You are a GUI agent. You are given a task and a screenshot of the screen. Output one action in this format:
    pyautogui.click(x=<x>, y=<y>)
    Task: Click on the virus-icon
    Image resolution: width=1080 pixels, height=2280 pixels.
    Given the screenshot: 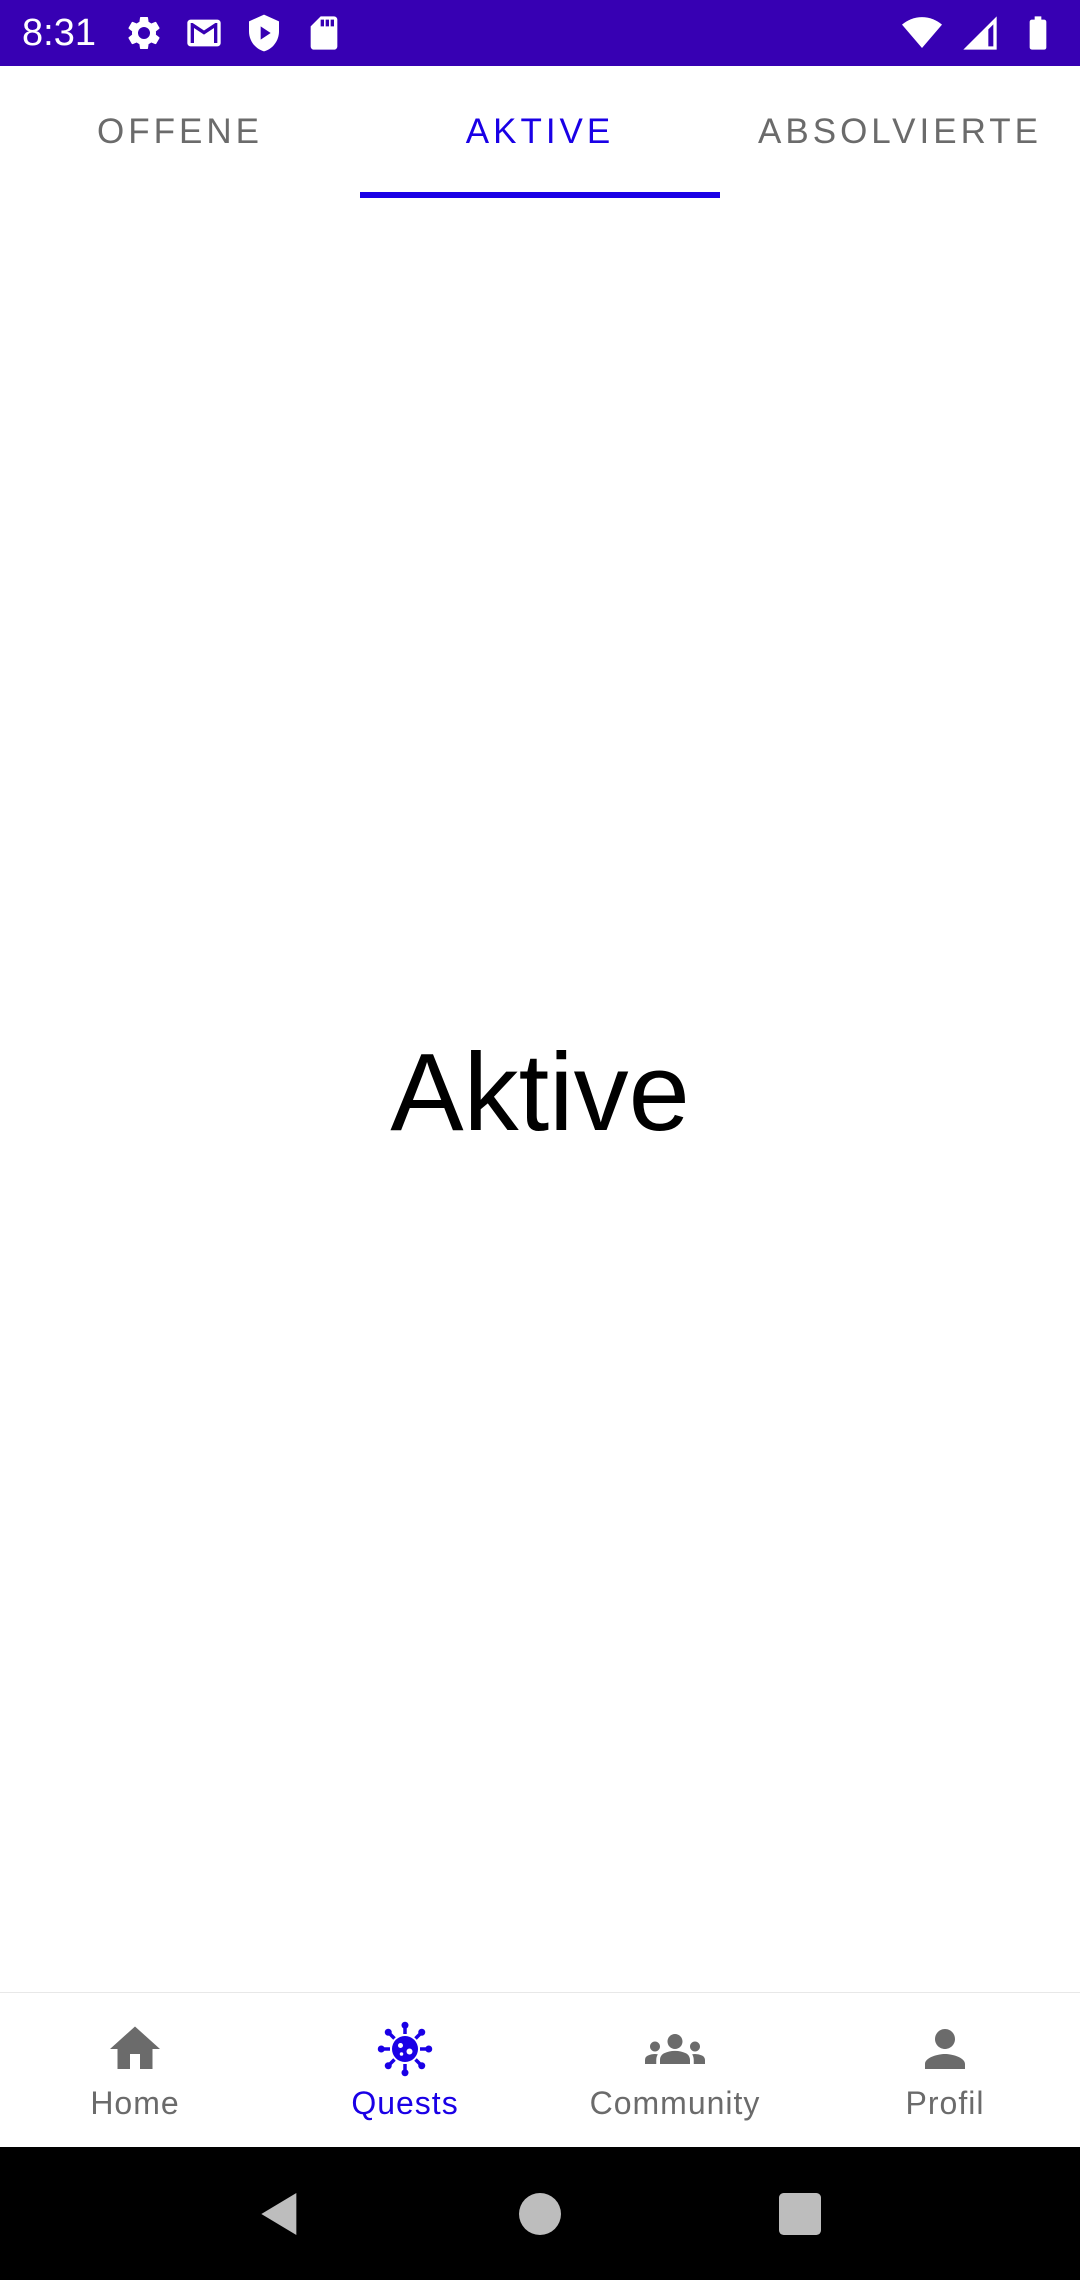 What is the action you would take?
    pyautogui.click(x=405, y=2049)
    